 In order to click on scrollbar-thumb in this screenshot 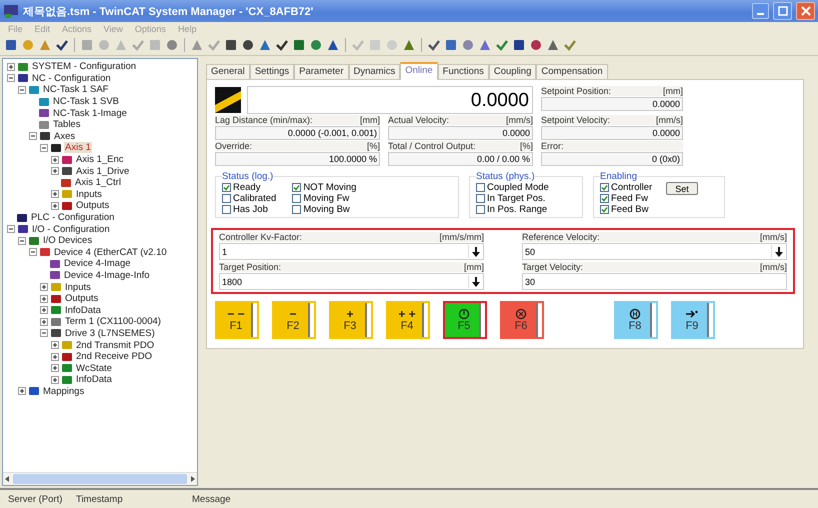, I will do `click(100, 479)`.